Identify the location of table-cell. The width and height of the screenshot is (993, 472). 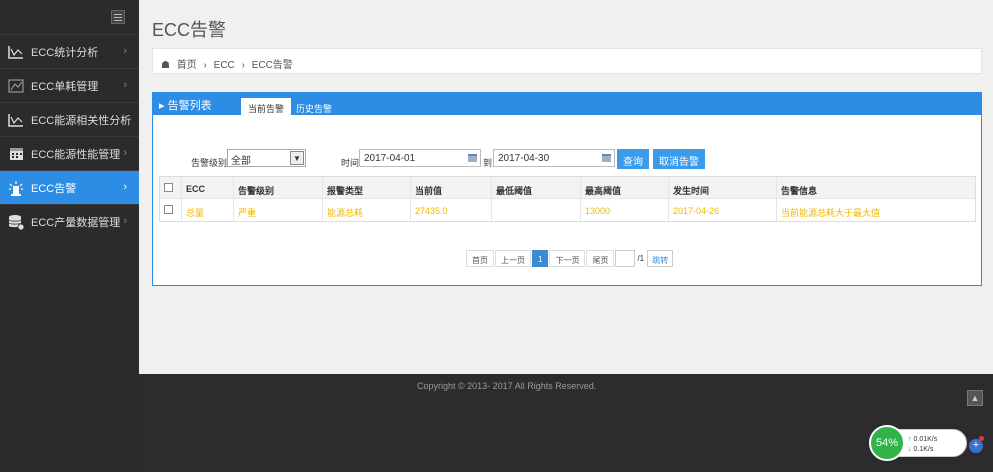
(536, 210).